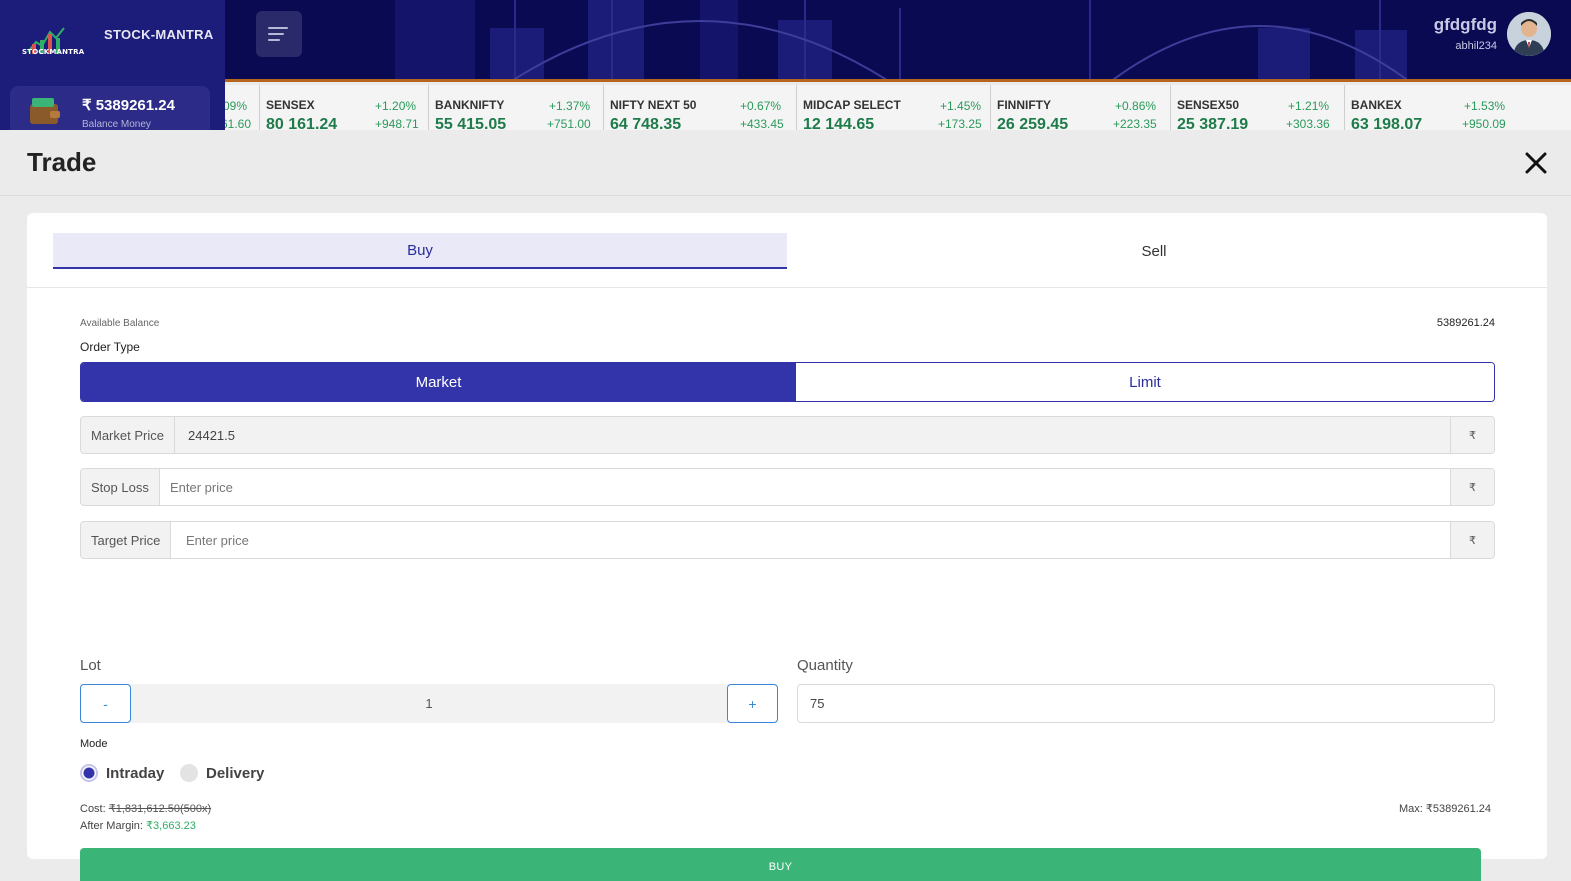 This screenshot has height=881, width=1571. Describe the element at coordinates (120, 487) in the screenshot. I see `stop-loss-label: Stop Loss` at that location.